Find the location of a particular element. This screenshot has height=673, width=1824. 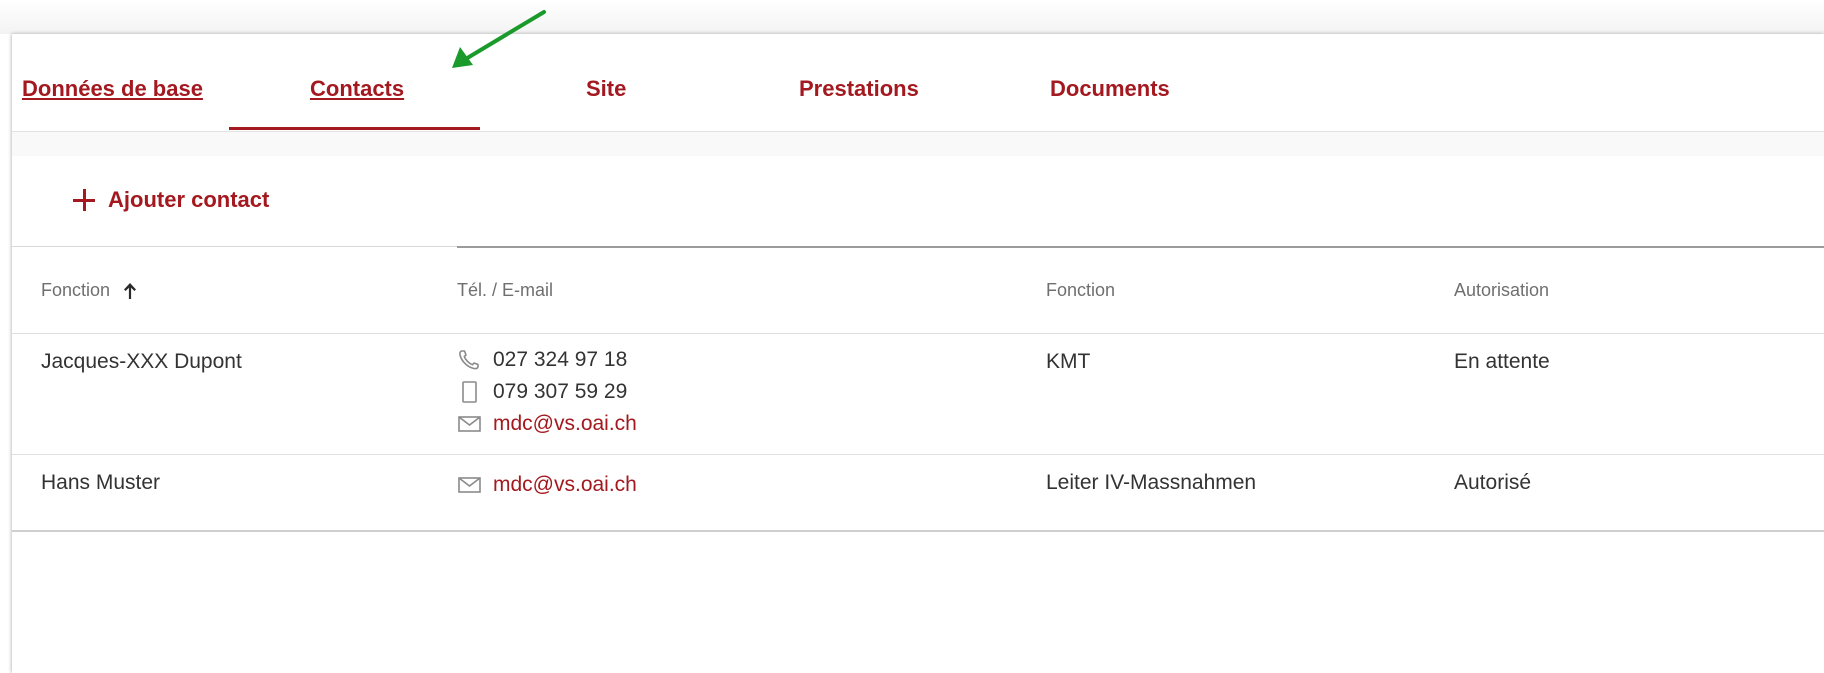

section-spacer is located at coordinates (918, 144).